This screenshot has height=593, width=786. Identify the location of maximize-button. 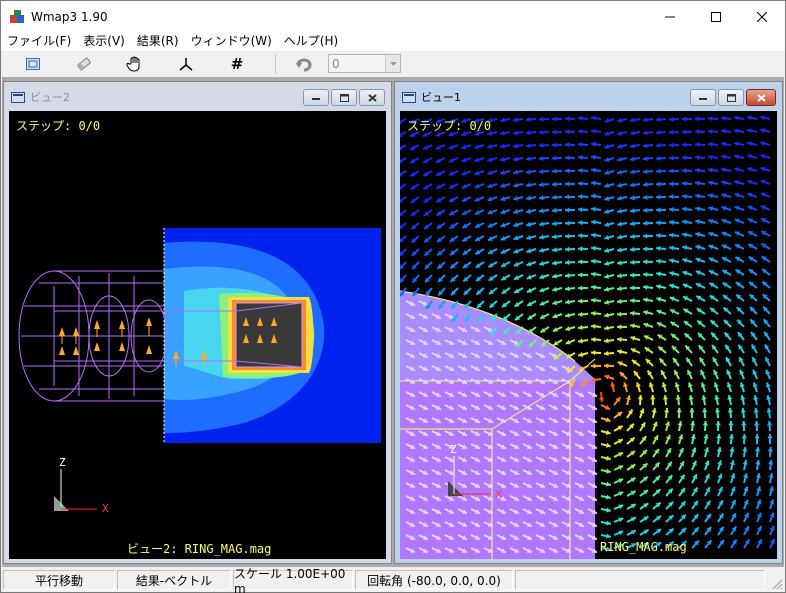
(716, 16).